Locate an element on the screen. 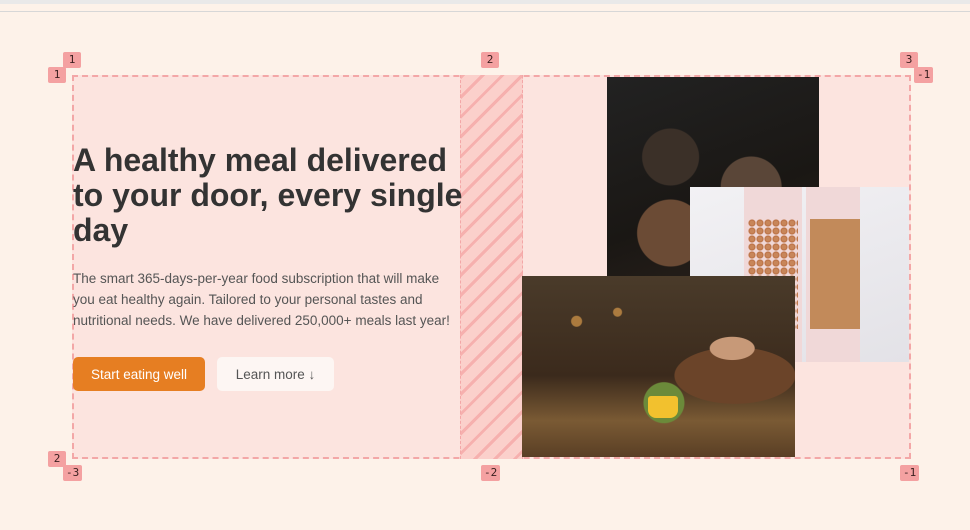 Image resolution: width=970 pixels, height=530 pixels. learn-more-button: Learn more ↓ is located at coordinates (275, 374).